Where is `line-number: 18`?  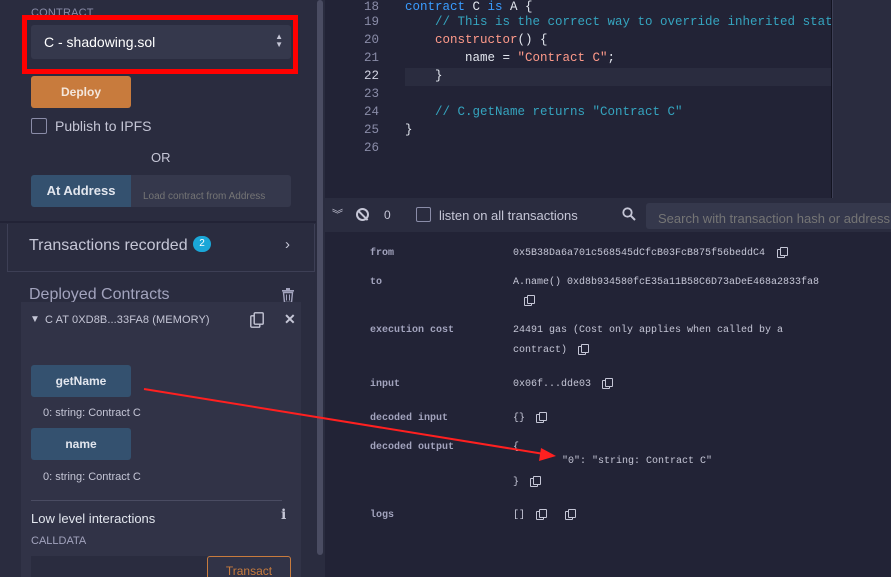
line-number: 18 is located at coordinates (371, 7).